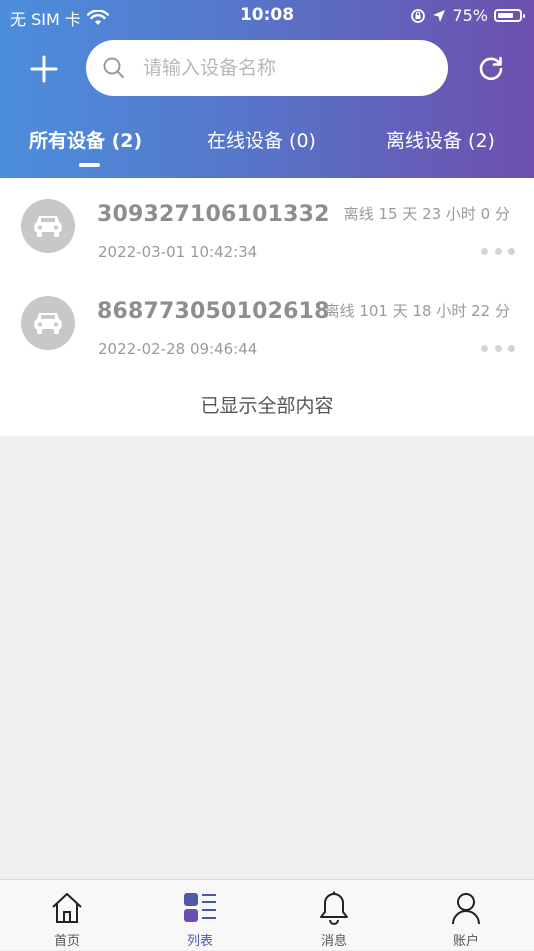 This screenshot has width=534, height=951. I want to click on tabbar-messages: 消息, so click(334, 915).